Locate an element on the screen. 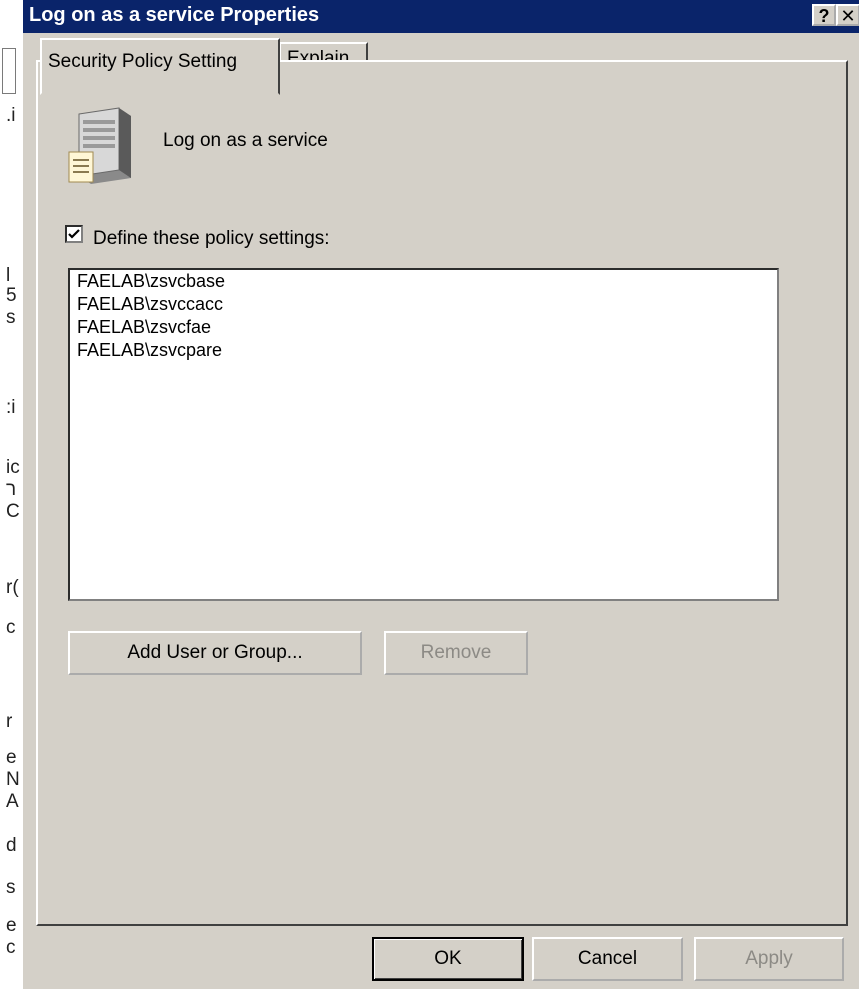 The height and width of the screenshot is (989, 859). background-text-fragment: ר is located at coordinates (11, 489).